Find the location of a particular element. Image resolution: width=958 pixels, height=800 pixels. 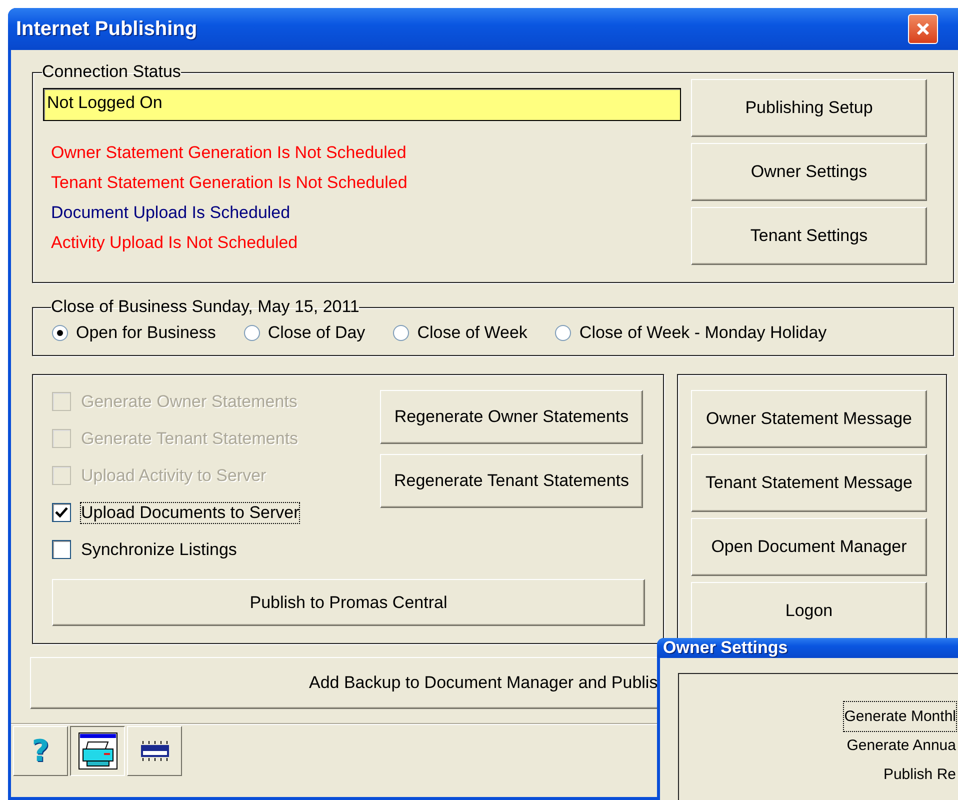

status-message: Document Upload Is Scheduled is located at coordinates (171, 213).